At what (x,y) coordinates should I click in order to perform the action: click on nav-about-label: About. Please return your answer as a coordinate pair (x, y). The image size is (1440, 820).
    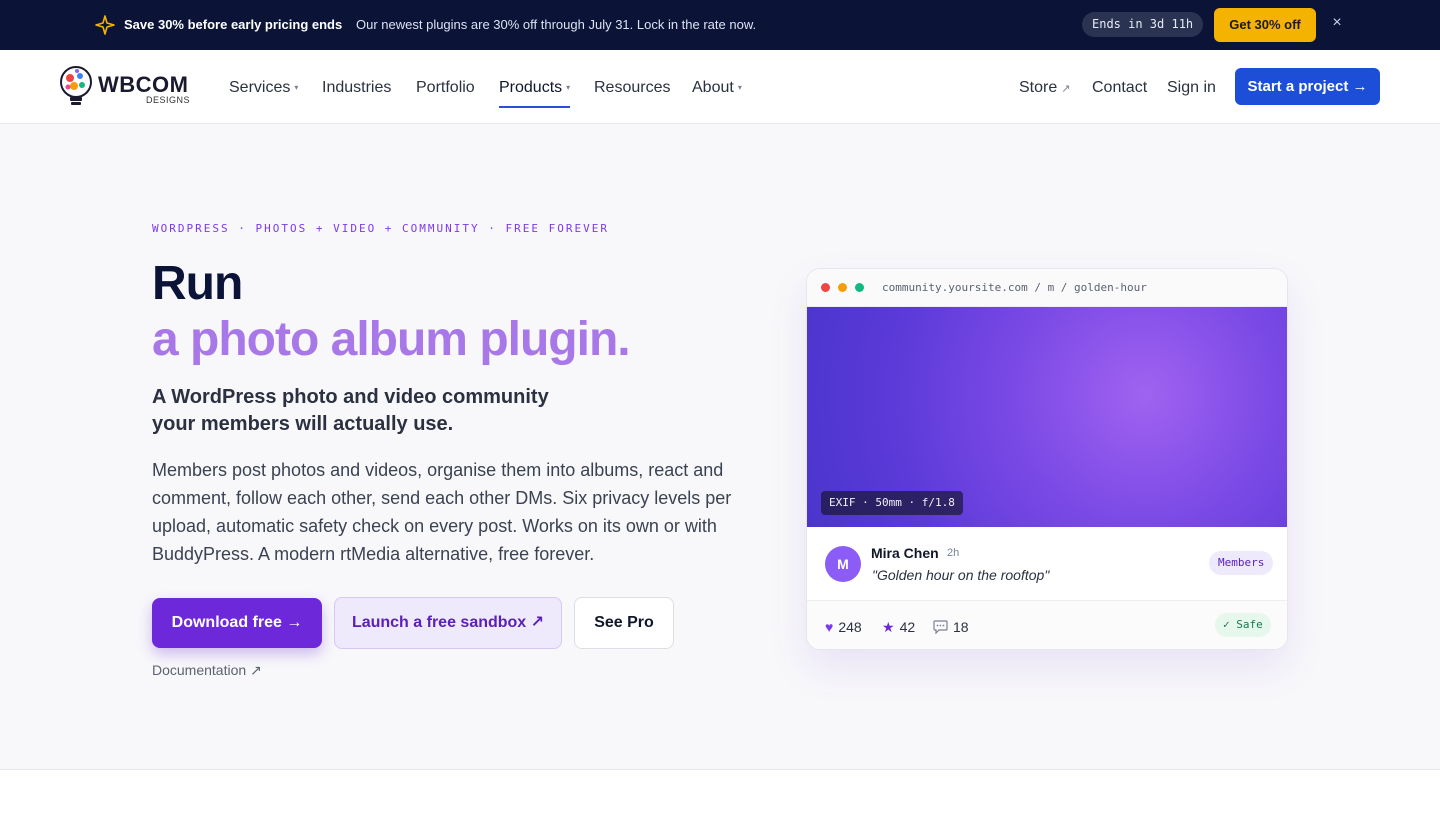
    Looking at the image, I should click on (713, 87).